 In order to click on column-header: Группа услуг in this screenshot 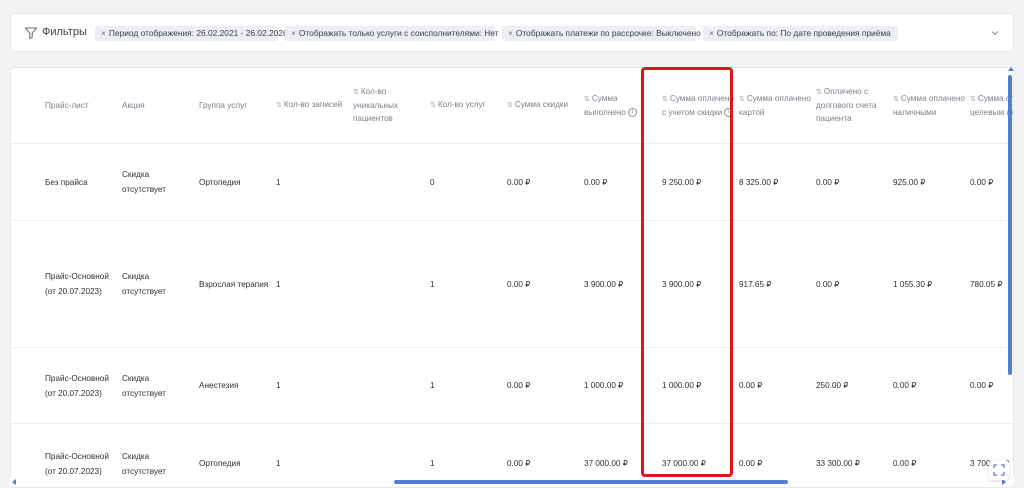, I will do `click(237, 105)`.